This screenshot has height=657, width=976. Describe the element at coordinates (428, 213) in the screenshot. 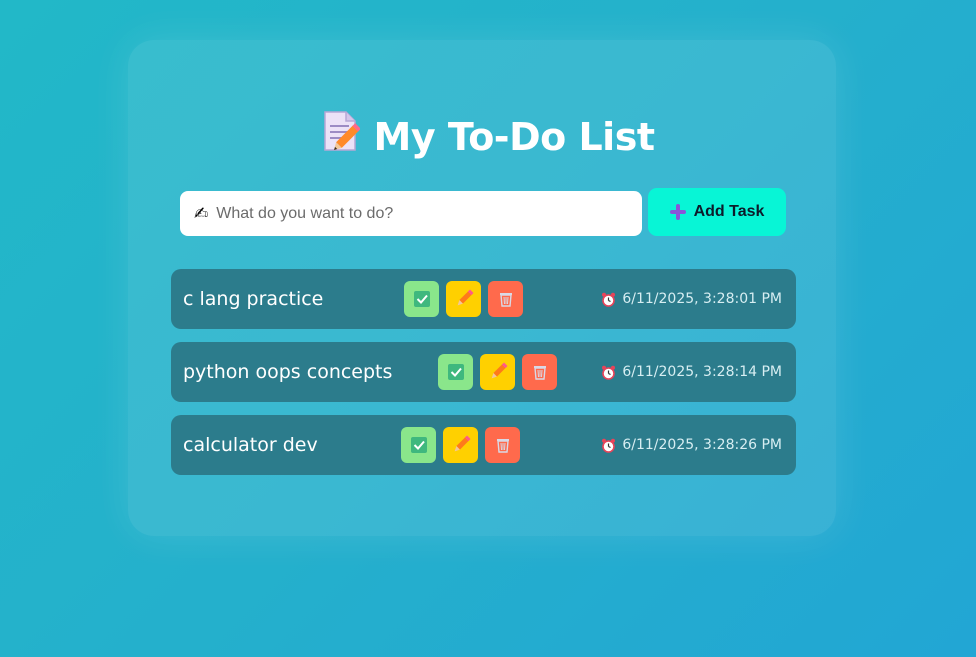

I see `task-input` at that location.